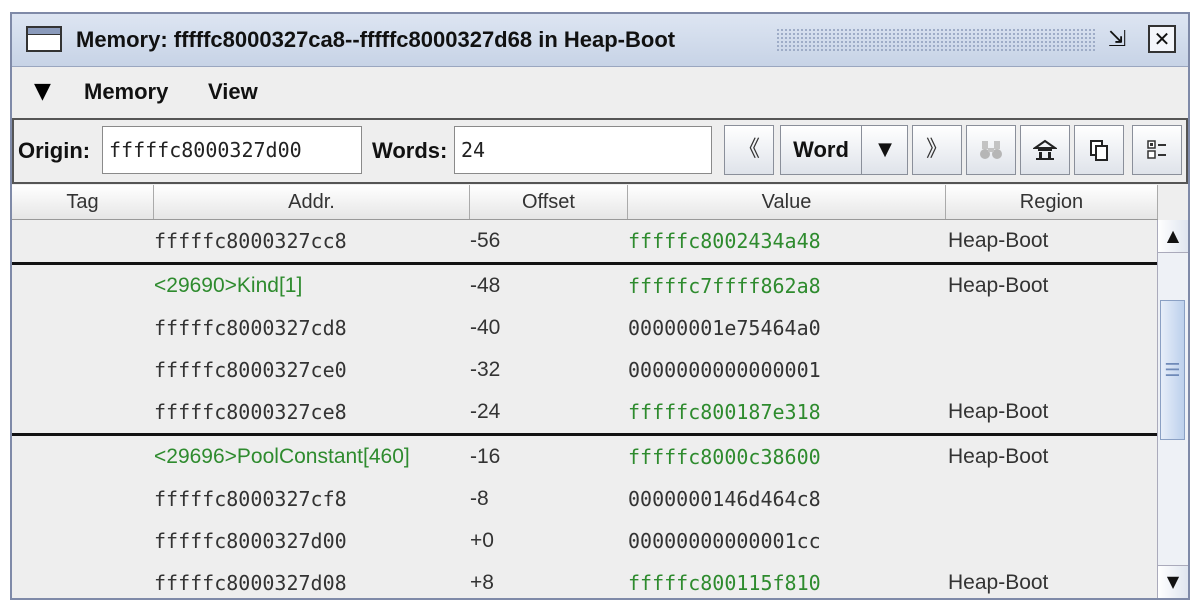  What do you see at coordinates (600, 92) in the screenshot?
I see `menu-bar: ▼ Memory View` at bounding box center [600, 92].